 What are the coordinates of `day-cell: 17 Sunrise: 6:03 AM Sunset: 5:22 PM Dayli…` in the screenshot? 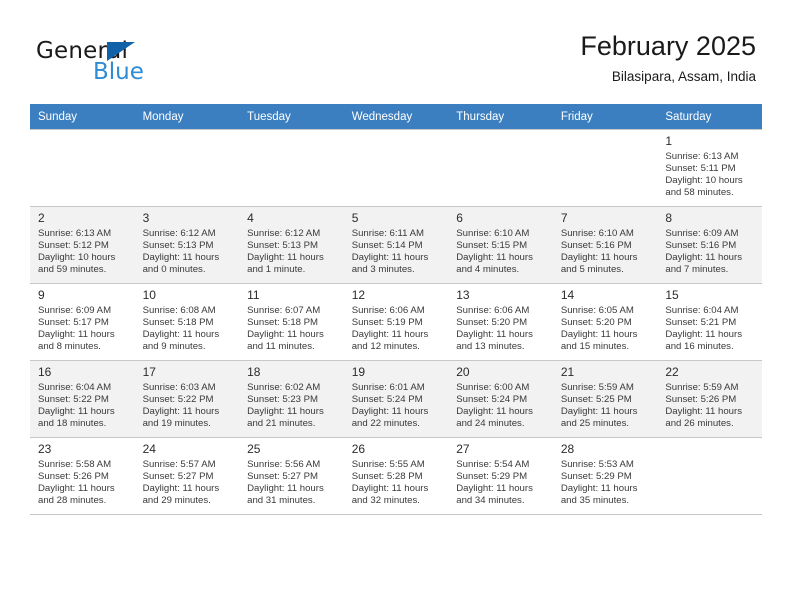 It's located at (187, 399).